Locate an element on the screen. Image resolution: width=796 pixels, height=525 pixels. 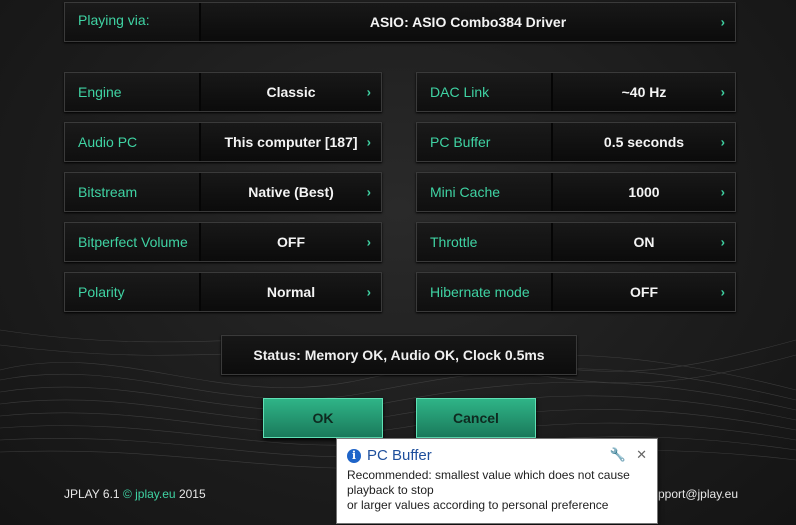
setting-bitstream: Bitstream Native (Best) › is located at coordinates (223, 192).